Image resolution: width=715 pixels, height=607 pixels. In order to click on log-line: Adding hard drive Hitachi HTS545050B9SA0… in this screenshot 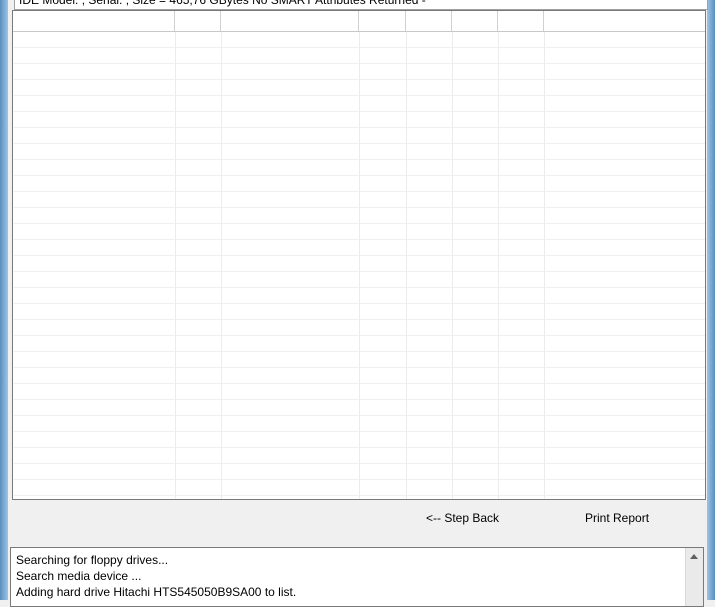, I will do `click(156, 592)`.